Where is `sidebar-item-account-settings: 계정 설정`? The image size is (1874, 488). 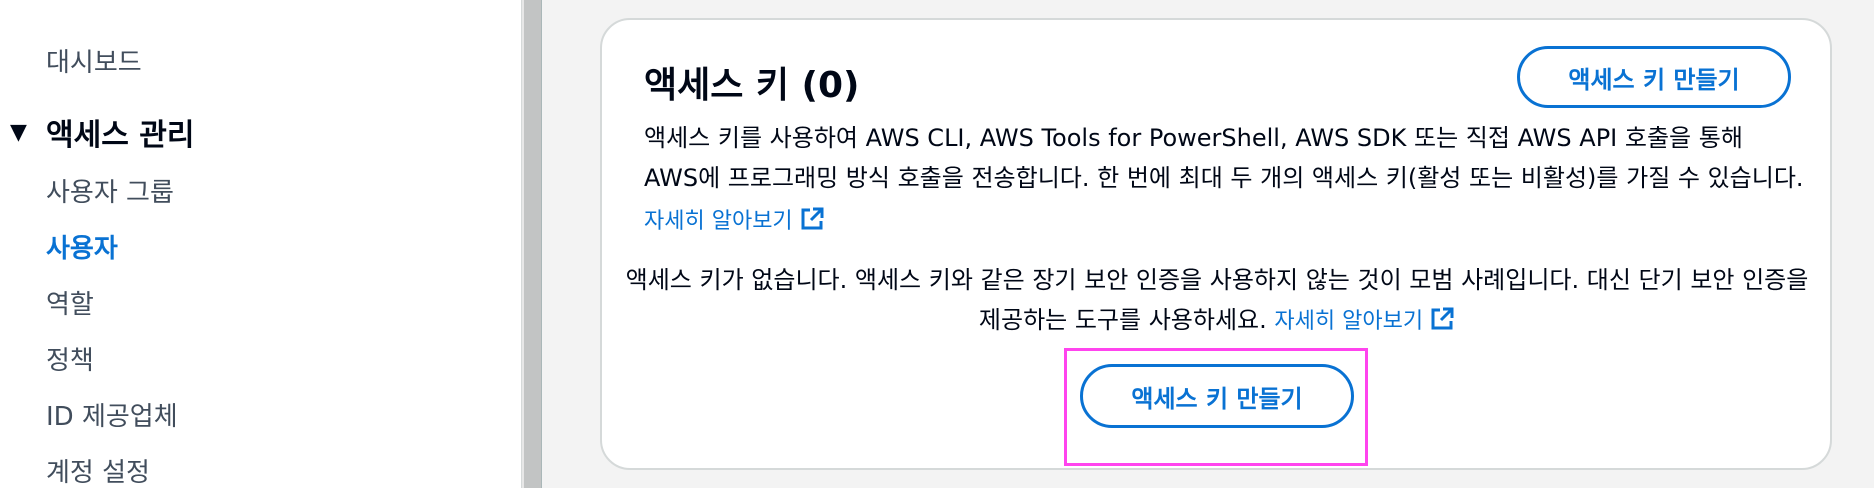 sidebar-item-account-settings: 계정 설정 is located at coordinates (98, 470).